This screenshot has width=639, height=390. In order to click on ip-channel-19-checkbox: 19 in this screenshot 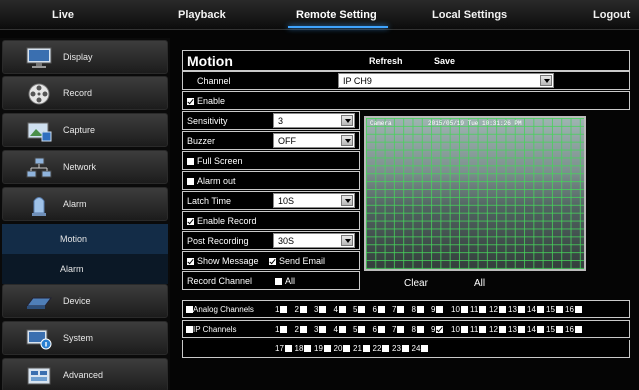, I will do `click(322, 348)`.